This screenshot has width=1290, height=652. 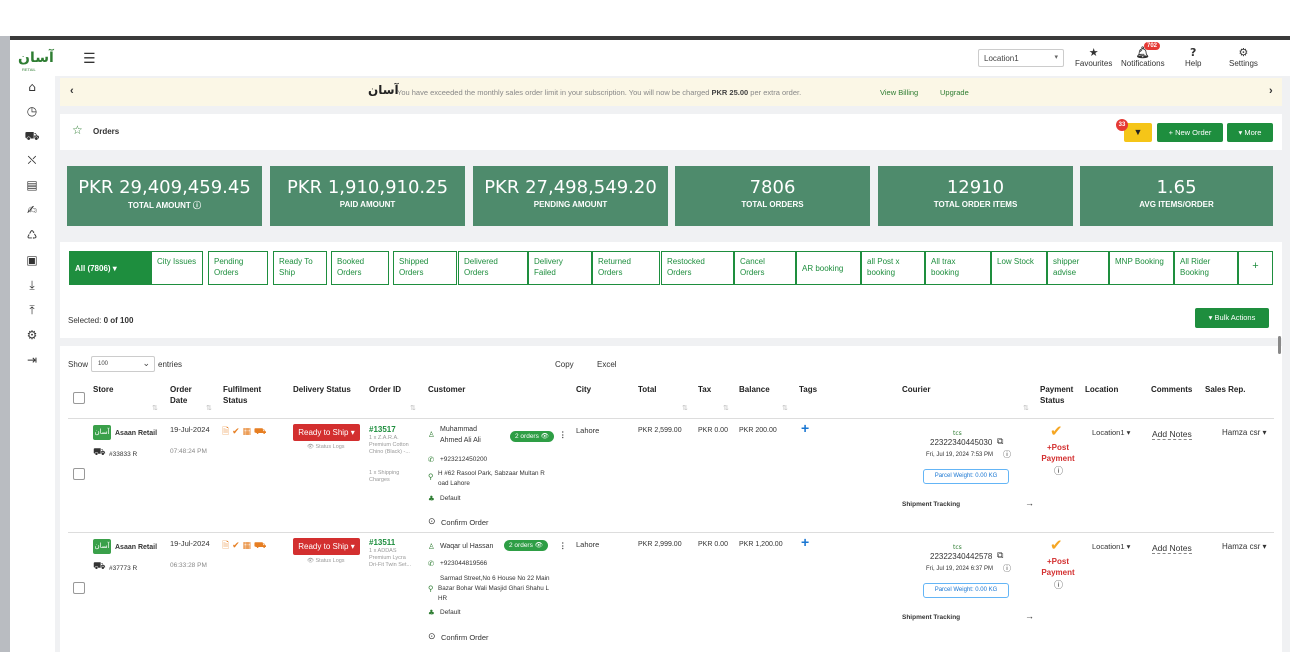 I want to click on page-size-select: 100 ⌄, so click(x=123, y=364).